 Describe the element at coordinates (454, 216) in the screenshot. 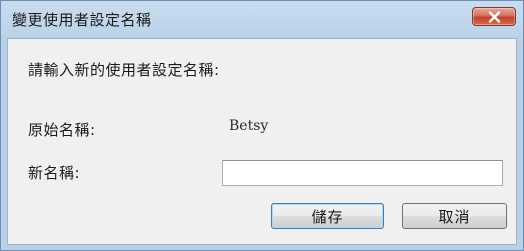

I see `cancel-button: 取消` at that location.